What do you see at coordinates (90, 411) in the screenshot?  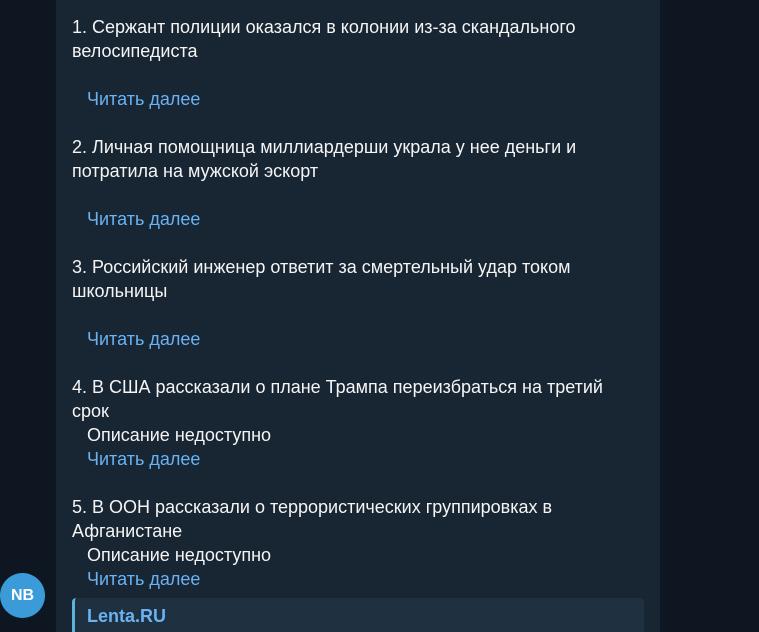 I see `news-item-title-continued: срок` at bounding box center [90, 411].